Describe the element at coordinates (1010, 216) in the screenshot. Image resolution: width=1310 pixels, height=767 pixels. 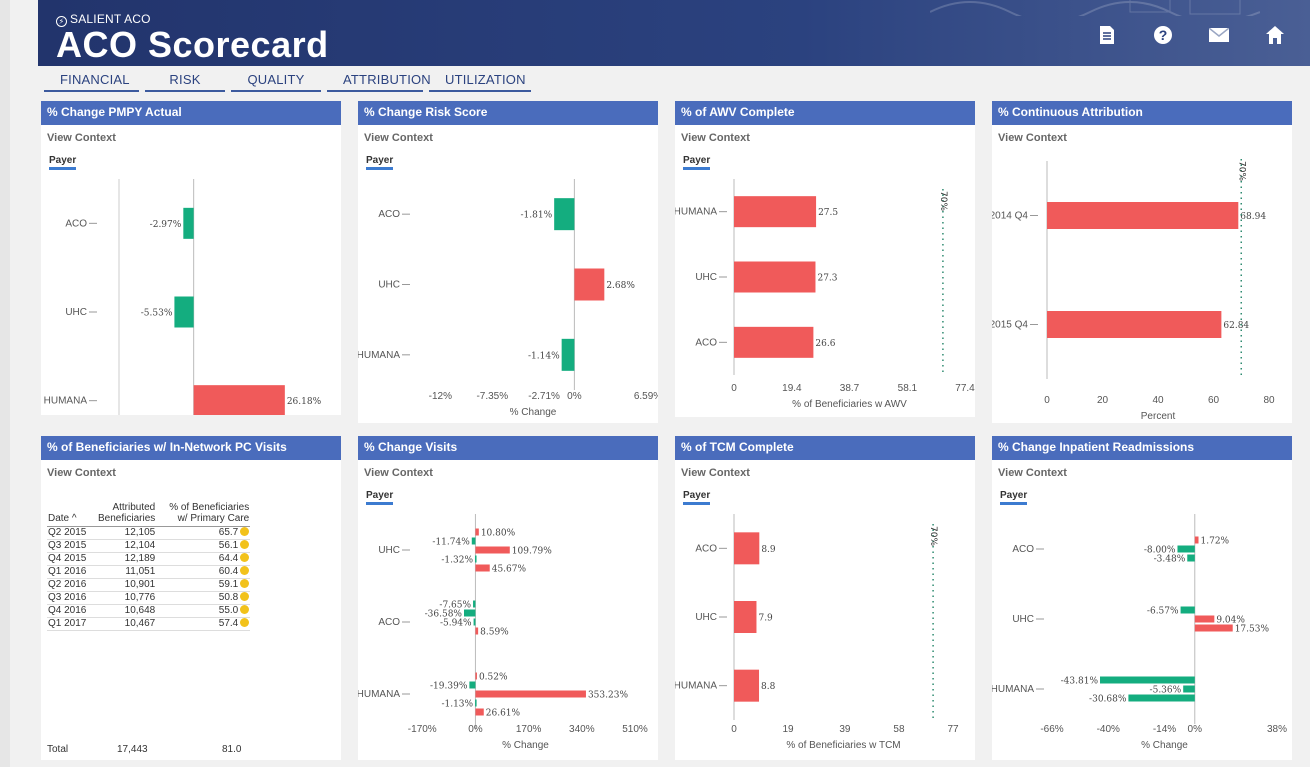
I see `category-label: 2014 Q4` at that location.